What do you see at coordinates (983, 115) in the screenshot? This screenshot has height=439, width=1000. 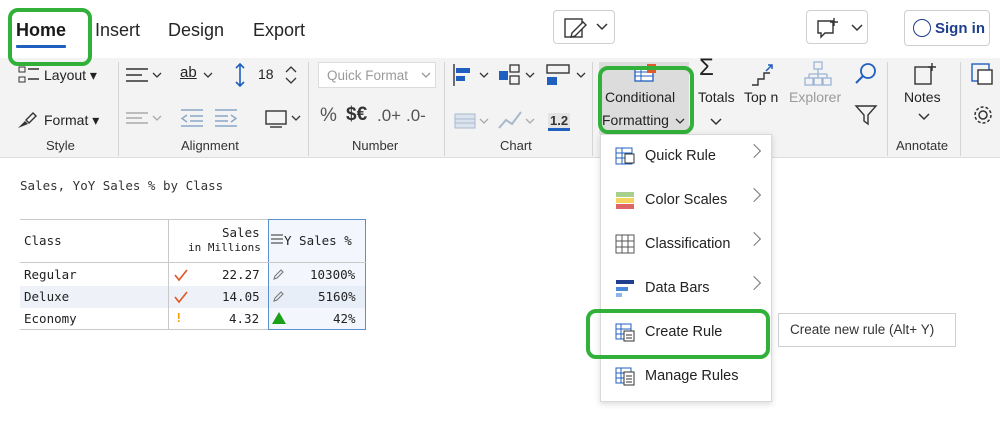 I see `settings-gear-icon` at bounding box center [983, 115].